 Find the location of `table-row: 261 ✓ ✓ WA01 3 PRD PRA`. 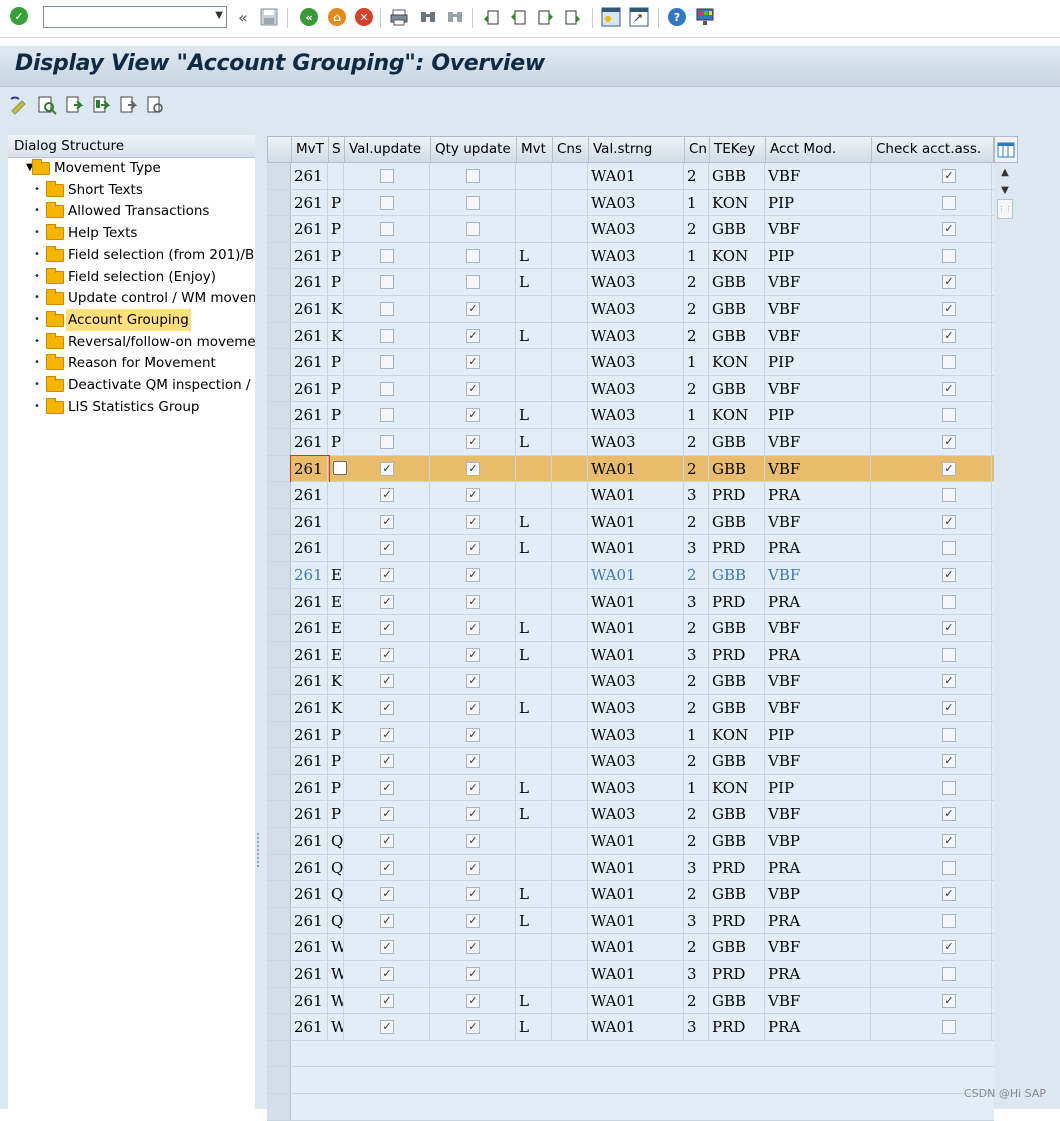

table-row: 261 ✓ ✓ WA01 3 PRD PRA is located at coordinates (630, 495).